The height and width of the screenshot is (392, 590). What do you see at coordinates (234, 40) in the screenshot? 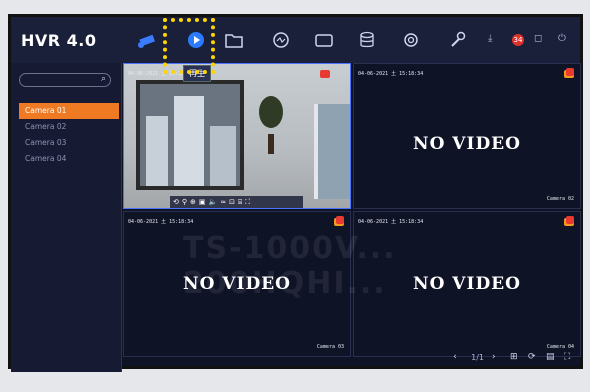
I see `folder-icon` at bounding box center [234, 40].